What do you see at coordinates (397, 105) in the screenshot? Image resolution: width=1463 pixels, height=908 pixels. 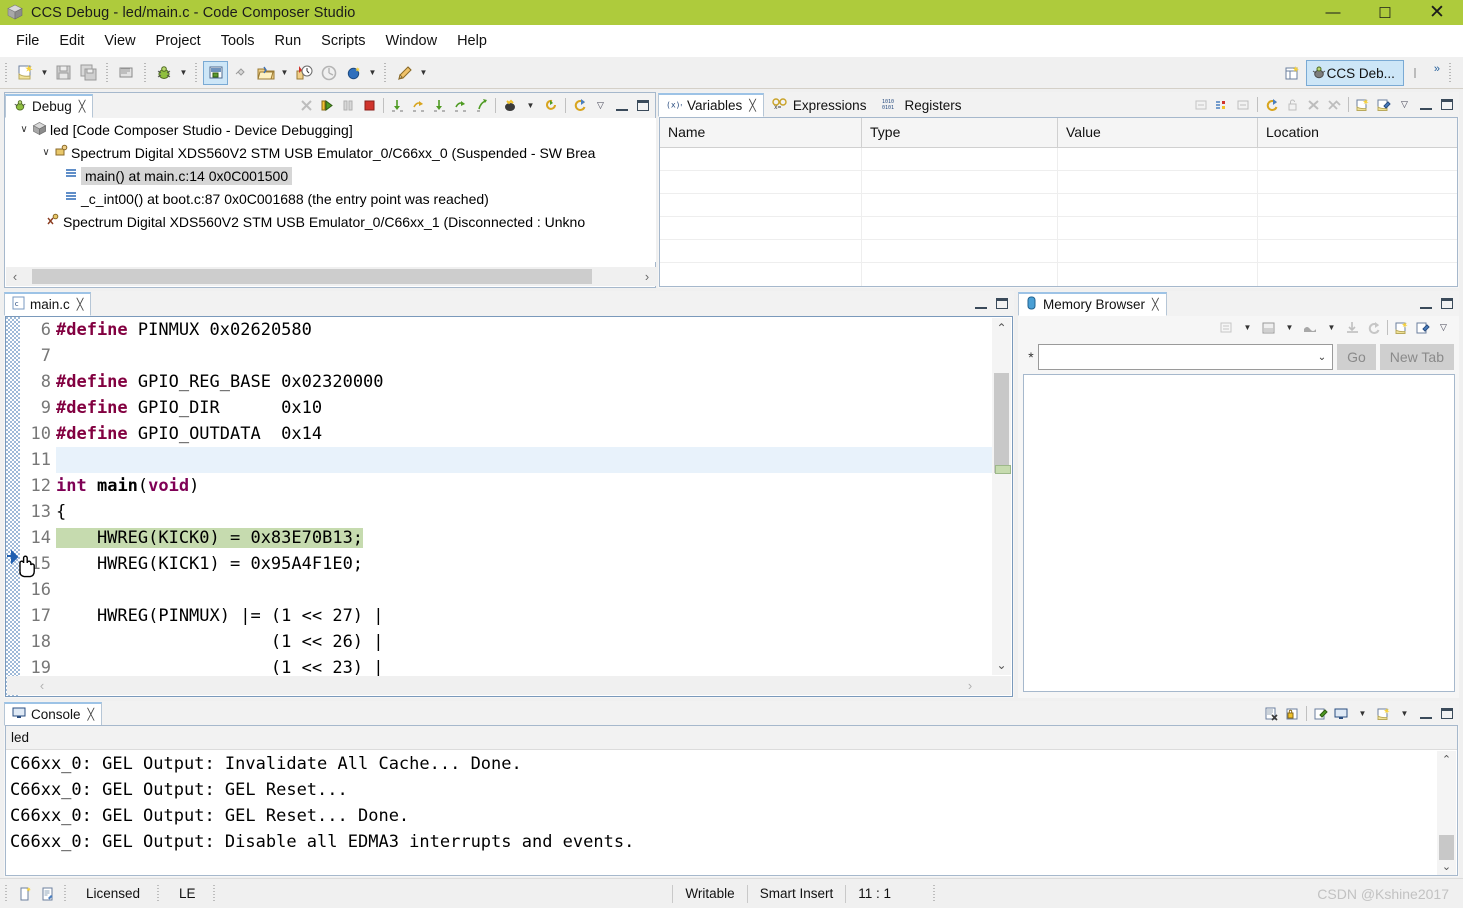 I see `step-into-icon` at bounding box center [397, 105].